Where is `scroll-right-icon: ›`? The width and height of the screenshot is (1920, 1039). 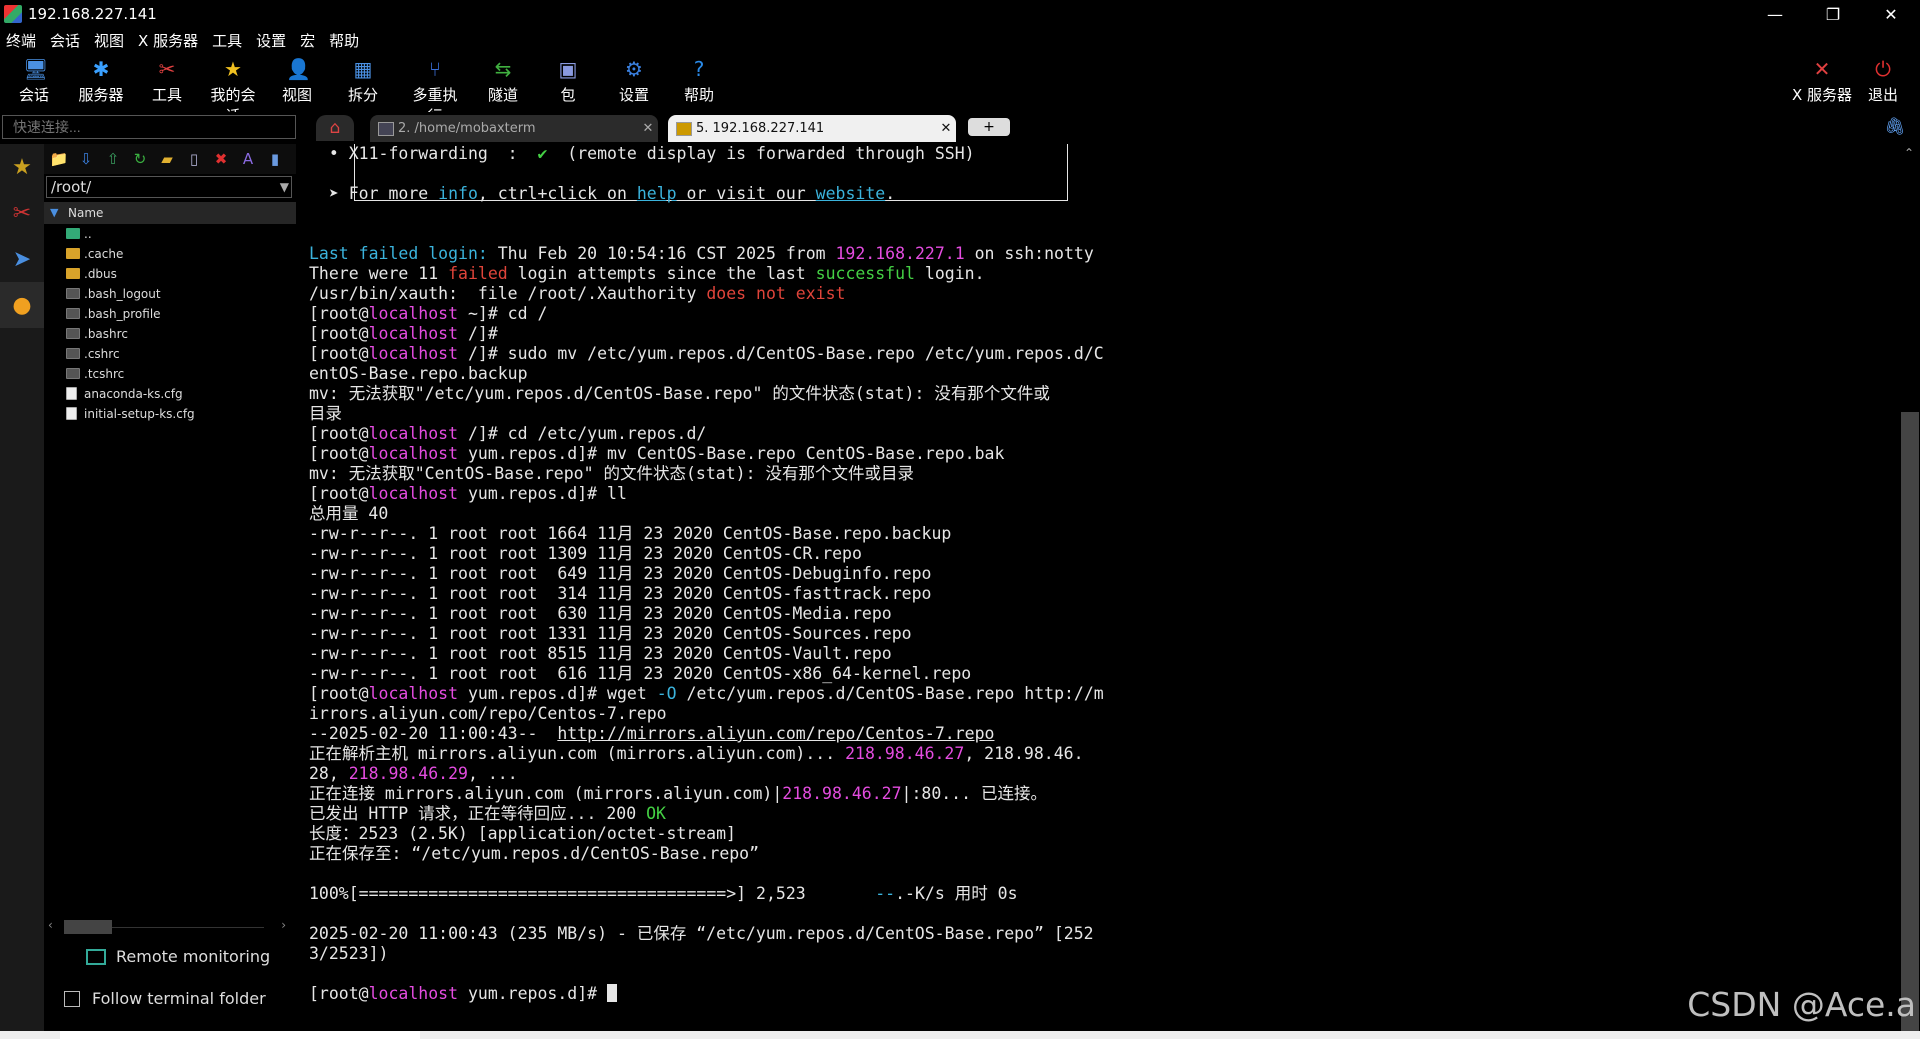
scroll-right-icon: › is located at coordinates (283, 925).